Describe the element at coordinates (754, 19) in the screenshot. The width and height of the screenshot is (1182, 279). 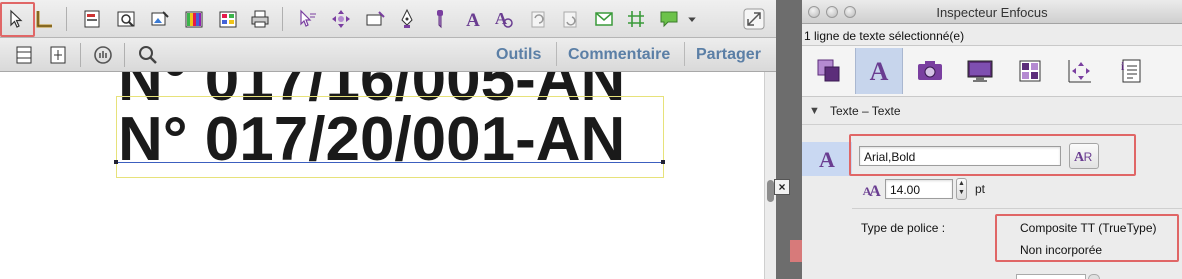
I see `expand-icon` at that location.